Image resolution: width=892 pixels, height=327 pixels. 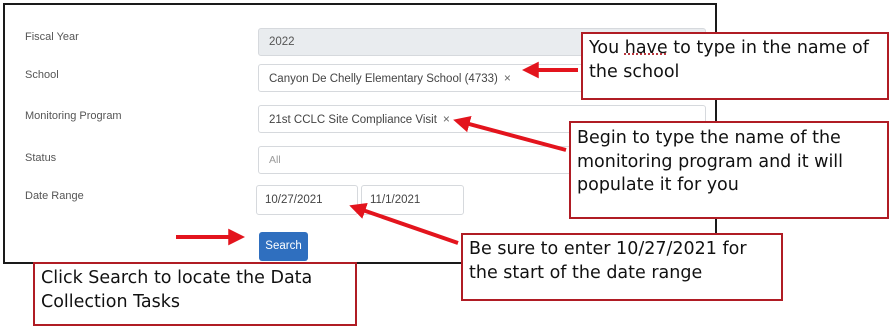 I want to click on callout-school-text-underlined: have, so click(x=646, y=48).